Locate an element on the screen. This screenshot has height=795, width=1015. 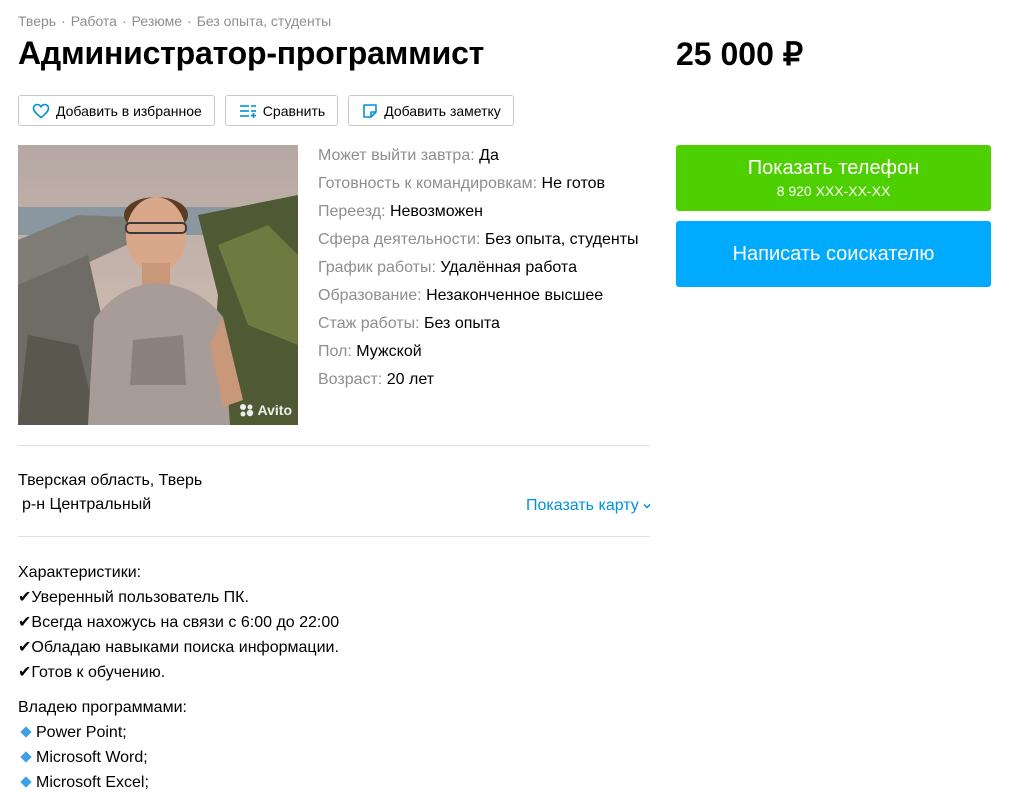
price: 25 000 ₽ is located at coordinates (740, 54).